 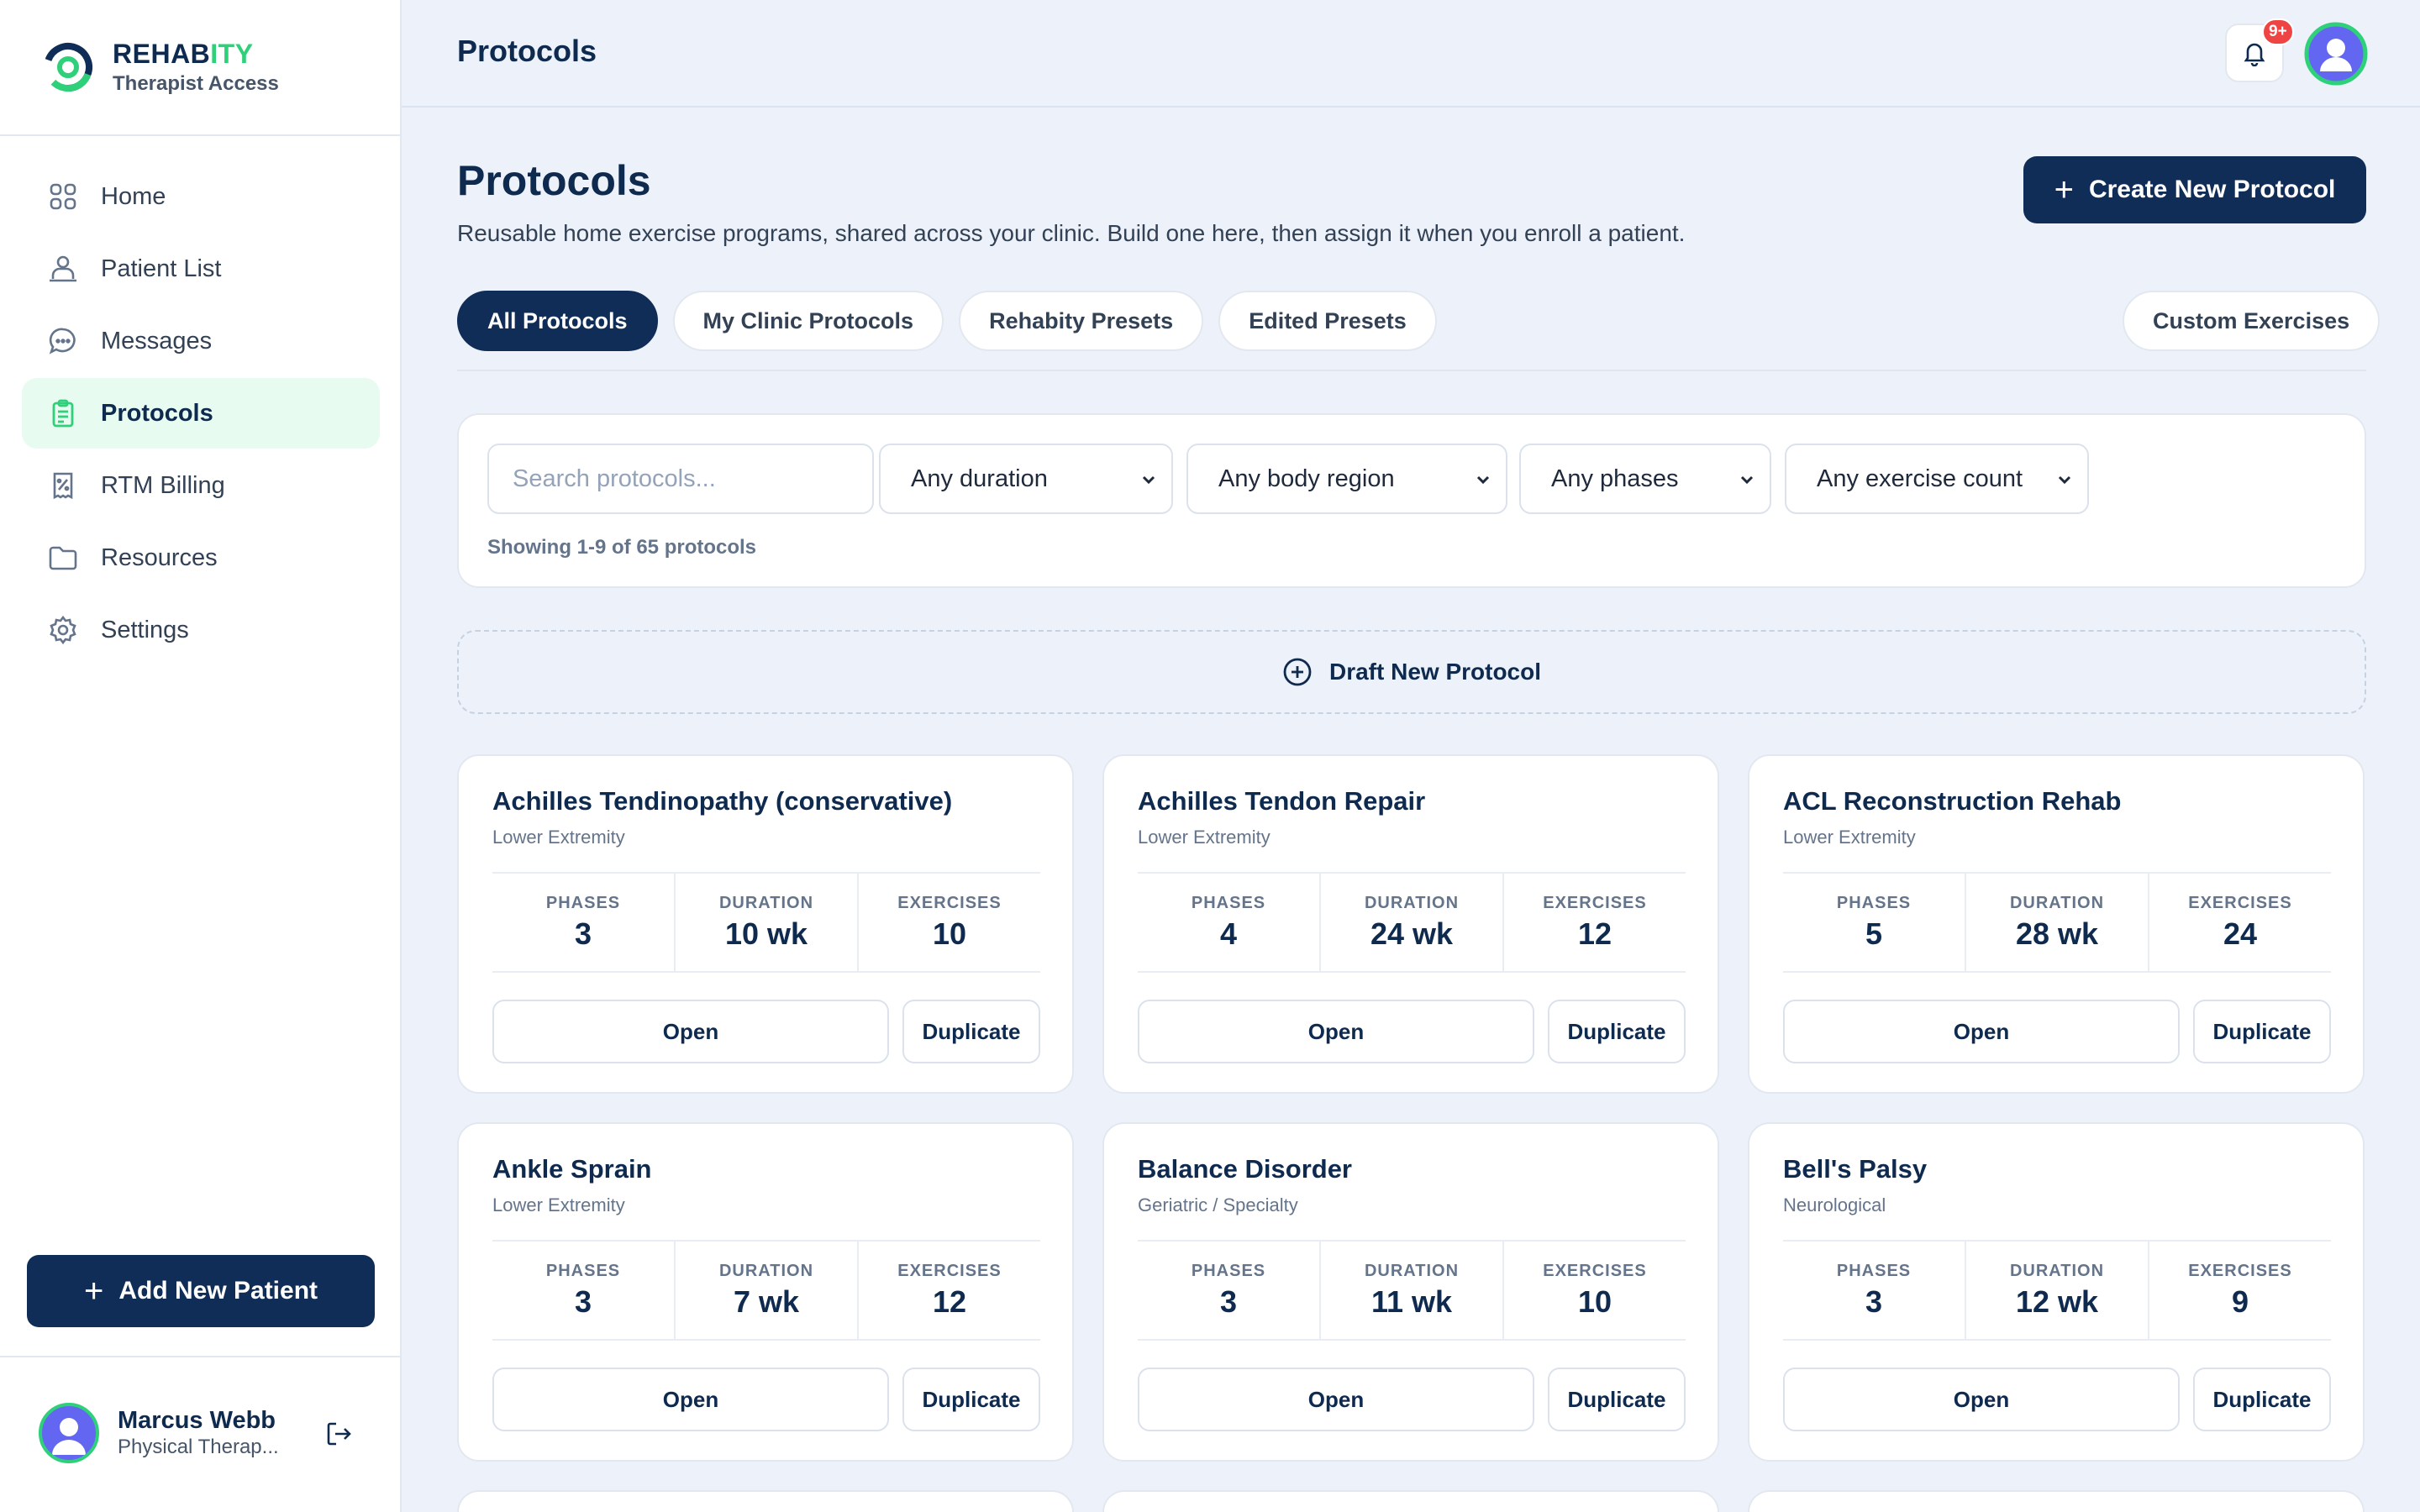 What do you see at coordinates (2240, 922) in the screenshot?
I see `stat-exercises: EXERCISES 24` at bounding box center [2240, 922].